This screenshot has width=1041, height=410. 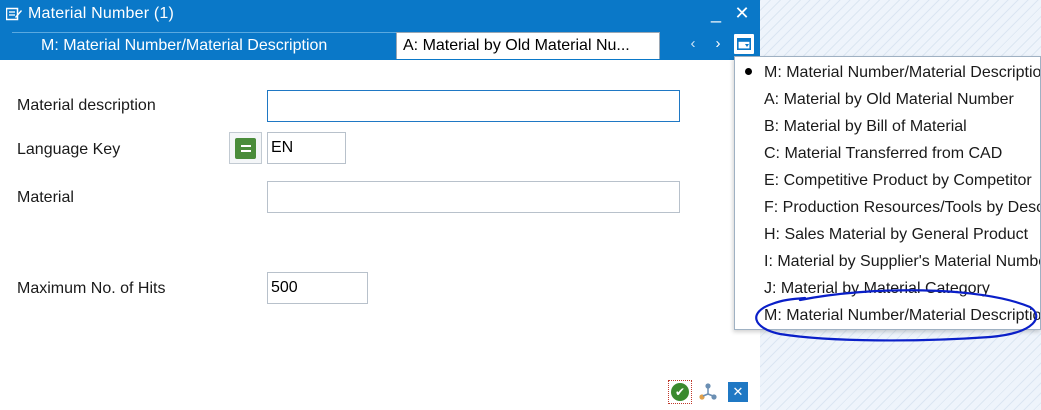 I want to click on tab-list-icon, so click(x=744, y=44).